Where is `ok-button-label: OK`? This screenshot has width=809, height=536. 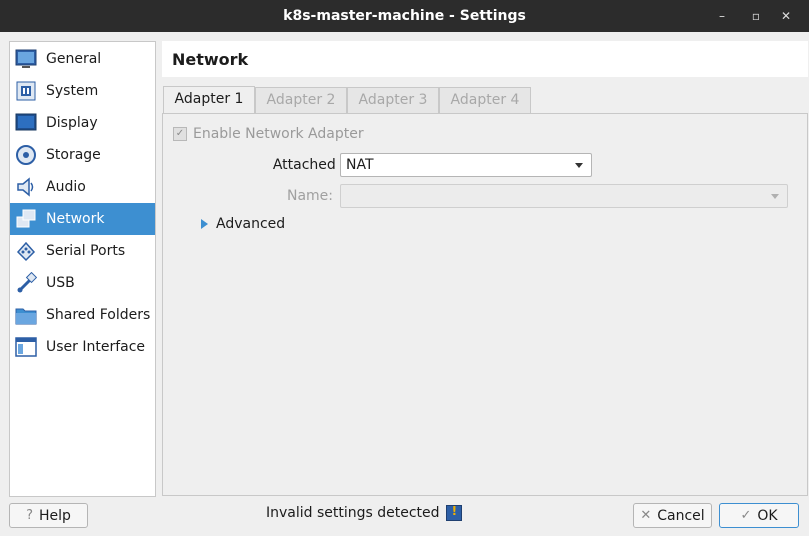
ok-button-label: OK is located at coordinates (767, 515).